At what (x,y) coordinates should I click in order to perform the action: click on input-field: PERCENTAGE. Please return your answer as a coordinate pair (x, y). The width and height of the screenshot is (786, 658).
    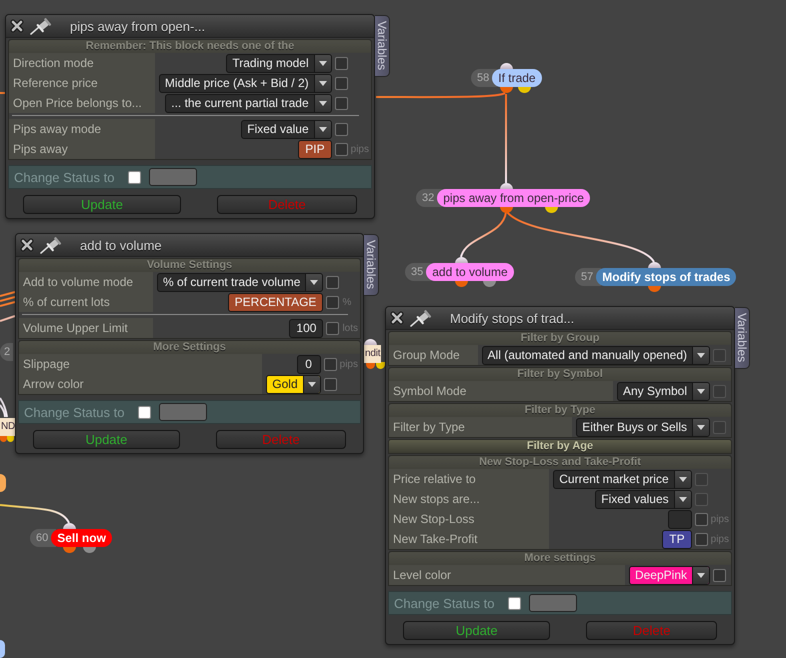
    Looking at the image, I should click on (276, 302).